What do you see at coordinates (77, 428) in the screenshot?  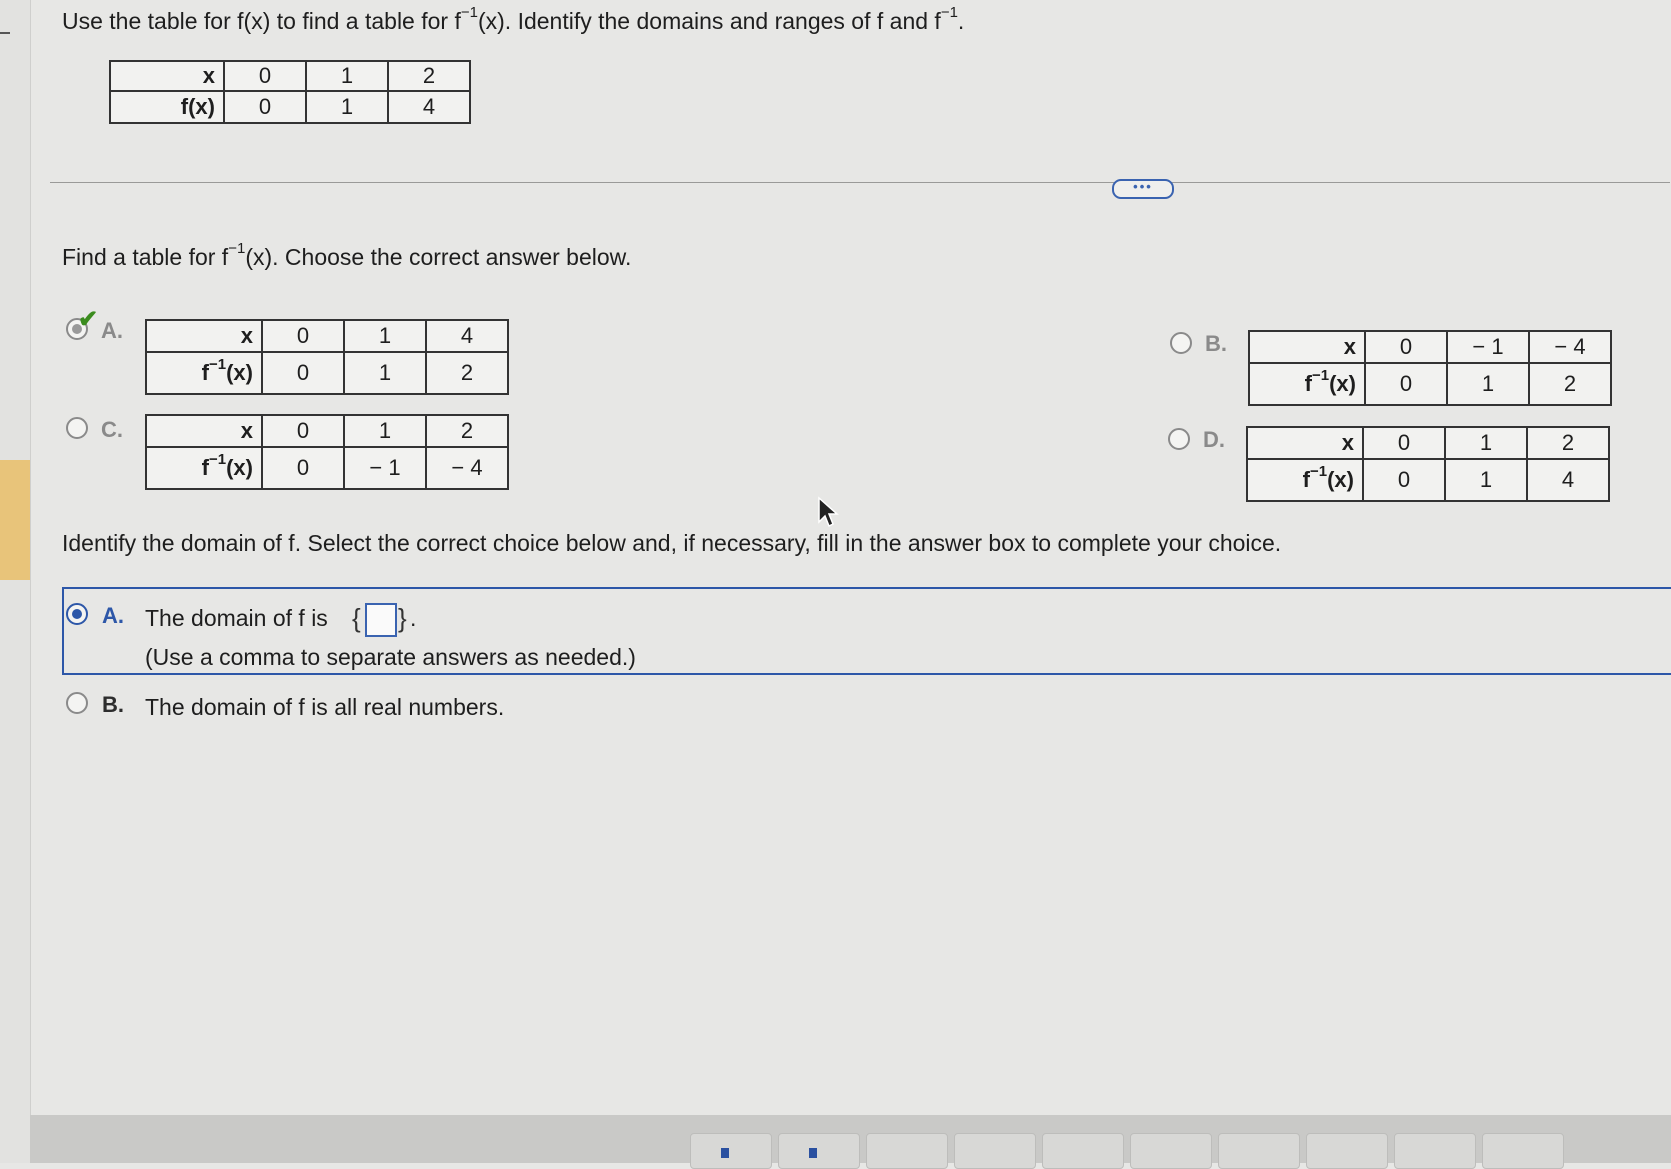 I see `option-c-radio` at bounding box center [77, 428].